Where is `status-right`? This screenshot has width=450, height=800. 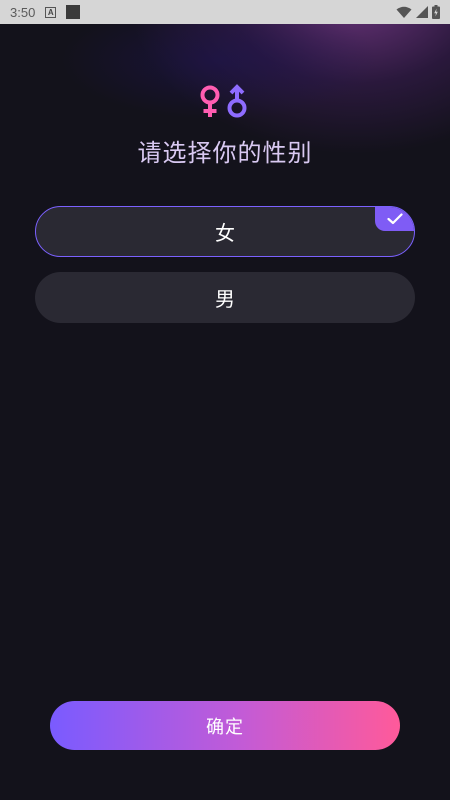
status-right is located at coordinates (418, 12).